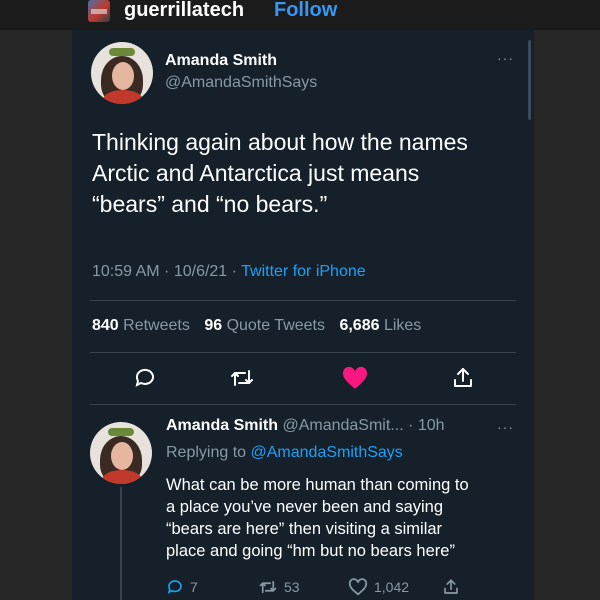 This screenshot has height=600, width=600. I want to click on reply-reply-button: 7, so click(182, 587).